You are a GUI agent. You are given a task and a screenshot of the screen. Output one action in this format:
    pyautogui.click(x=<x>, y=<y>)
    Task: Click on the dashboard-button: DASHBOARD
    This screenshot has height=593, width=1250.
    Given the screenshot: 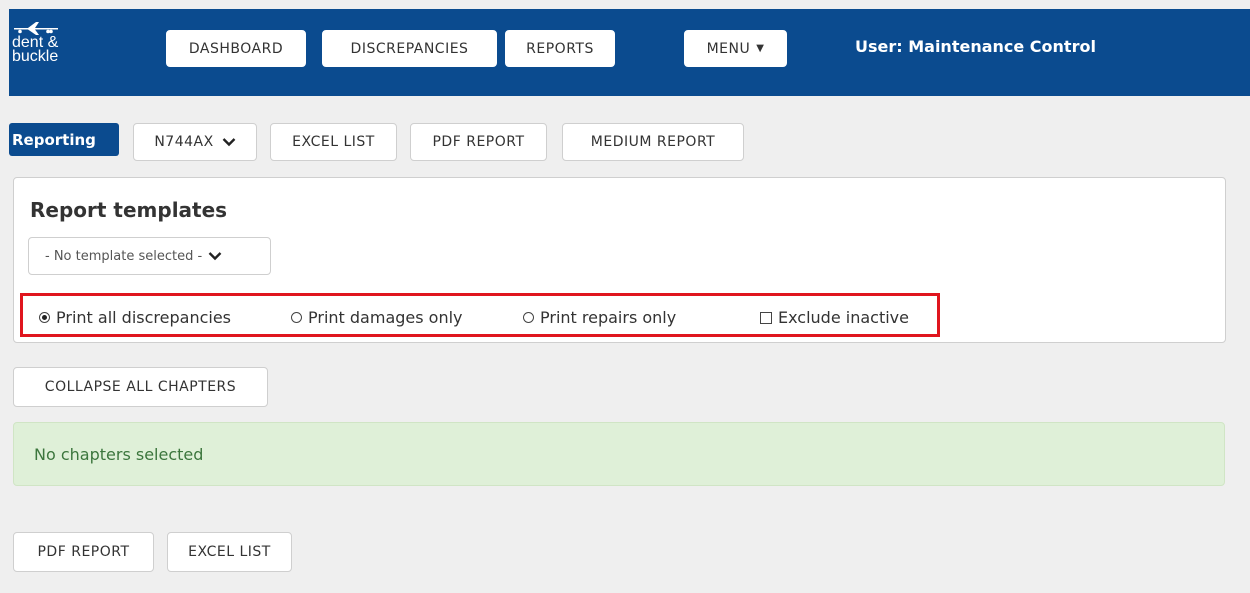 What is the action you would take?
    pyautogui.click(x=236, y=48)
    